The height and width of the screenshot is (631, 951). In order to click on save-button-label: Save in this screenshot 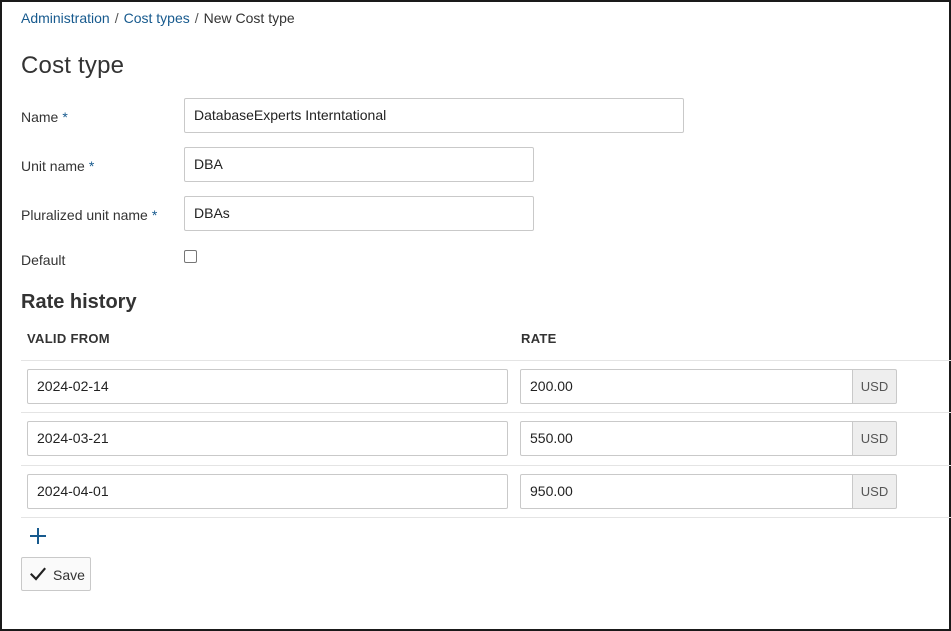, I will do `click(69, 575)`.